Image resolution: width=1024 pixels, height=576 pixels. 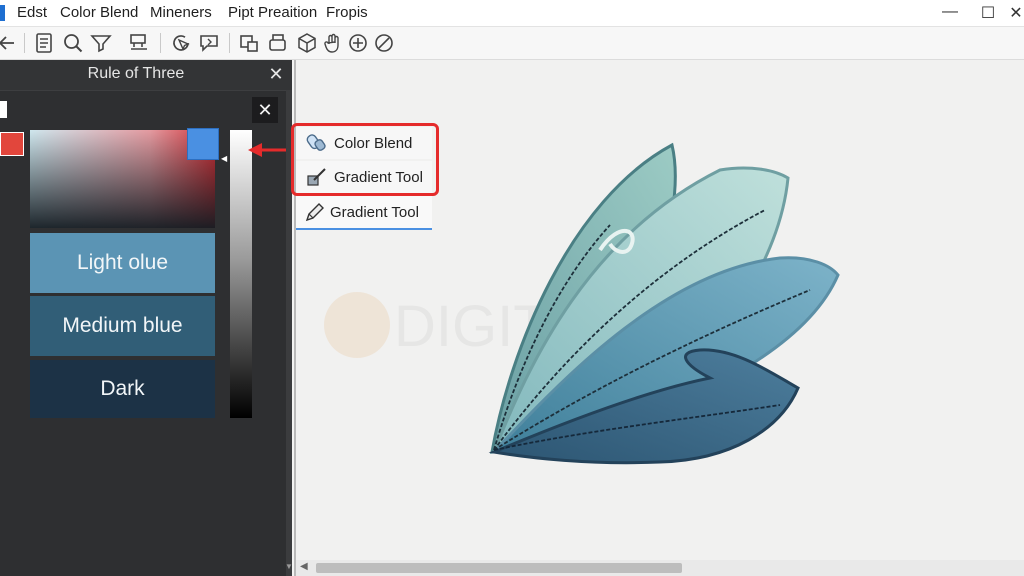 I want to click on funnel-icon, so click(x=101, y=43).